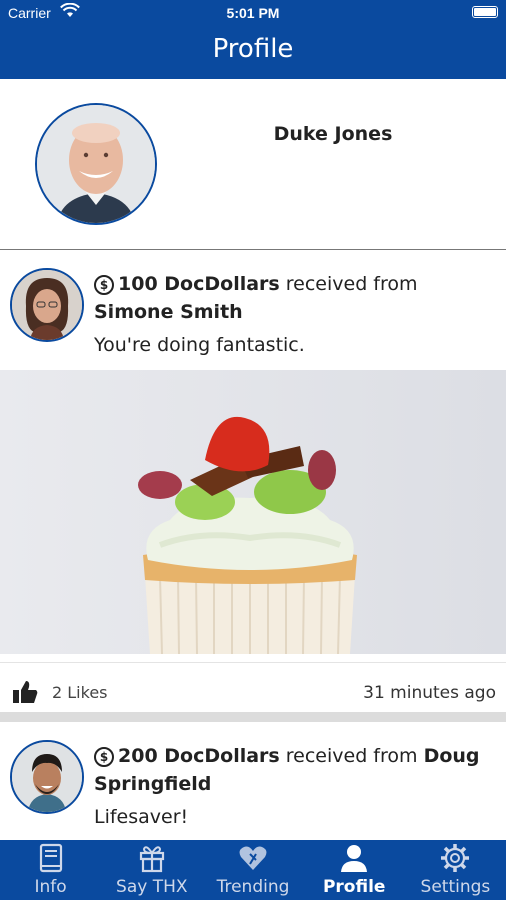 The image size is (506, 900). Describe the element at coordinates (455, 887) in the screenshot. I see `tab-label: Settings` at that location.